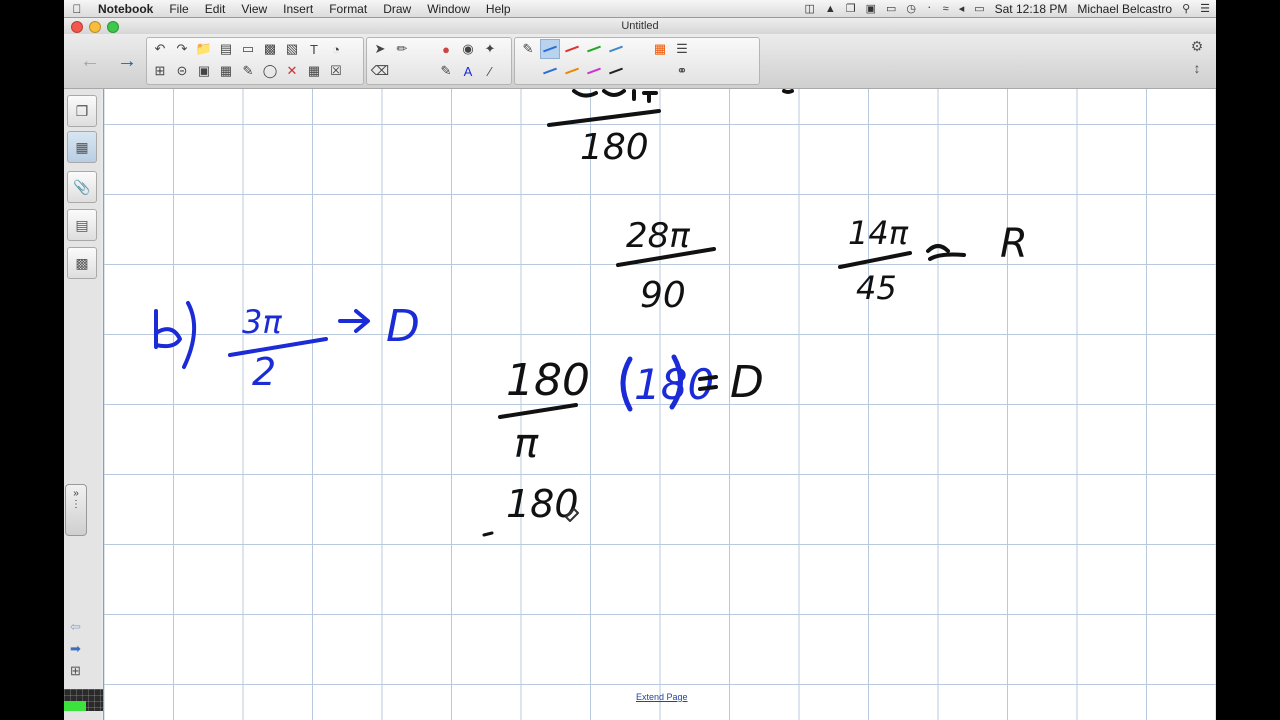 The height and width of the screenshot is (720, 1280). What do you see at coordinates (498, 9) in the screenshot?
I see `menu-help: Help` at bounding box center [498, 9].